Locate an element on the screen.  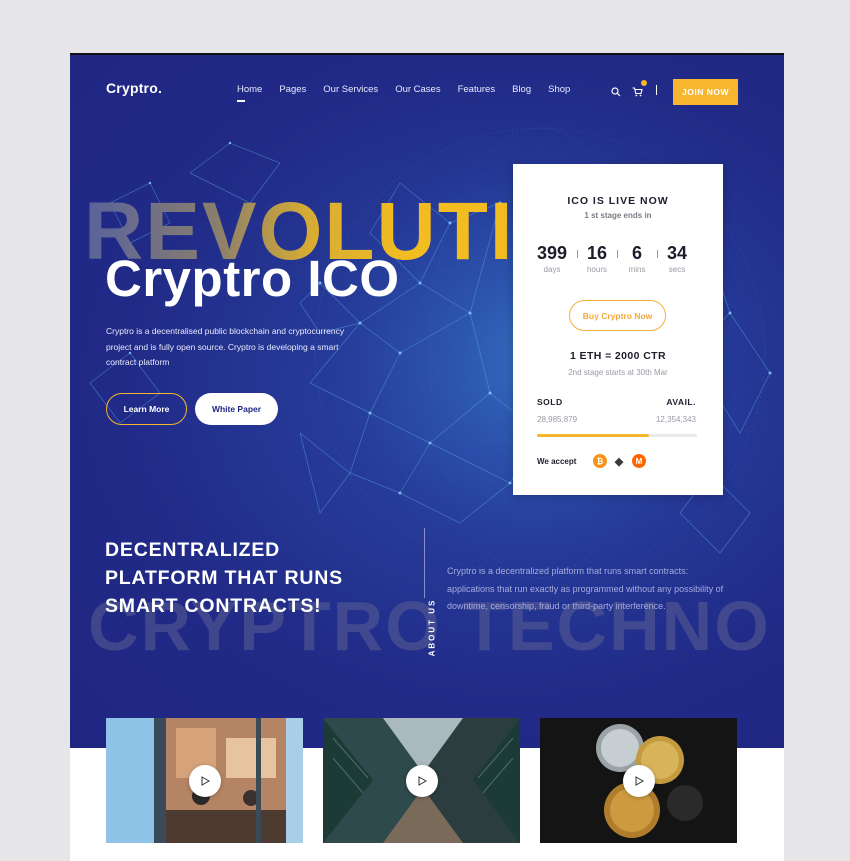
video-card-office is located at coordinates (204, 780).